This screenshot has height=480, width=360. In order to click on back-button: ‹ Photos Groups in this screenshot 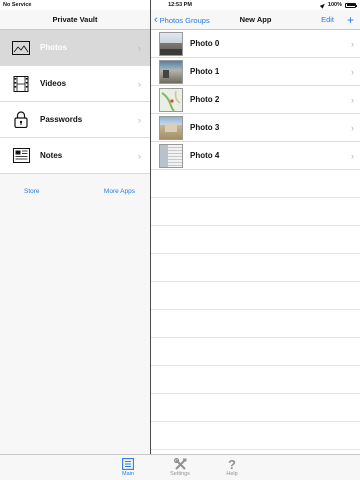, I will do `click(182, 20)`.